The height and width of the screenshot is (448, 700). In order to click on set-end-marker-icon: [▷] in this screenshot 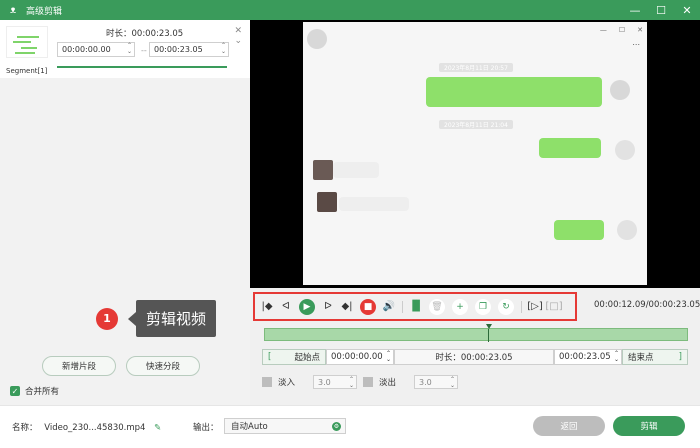, I will do `click(535, 307)`.